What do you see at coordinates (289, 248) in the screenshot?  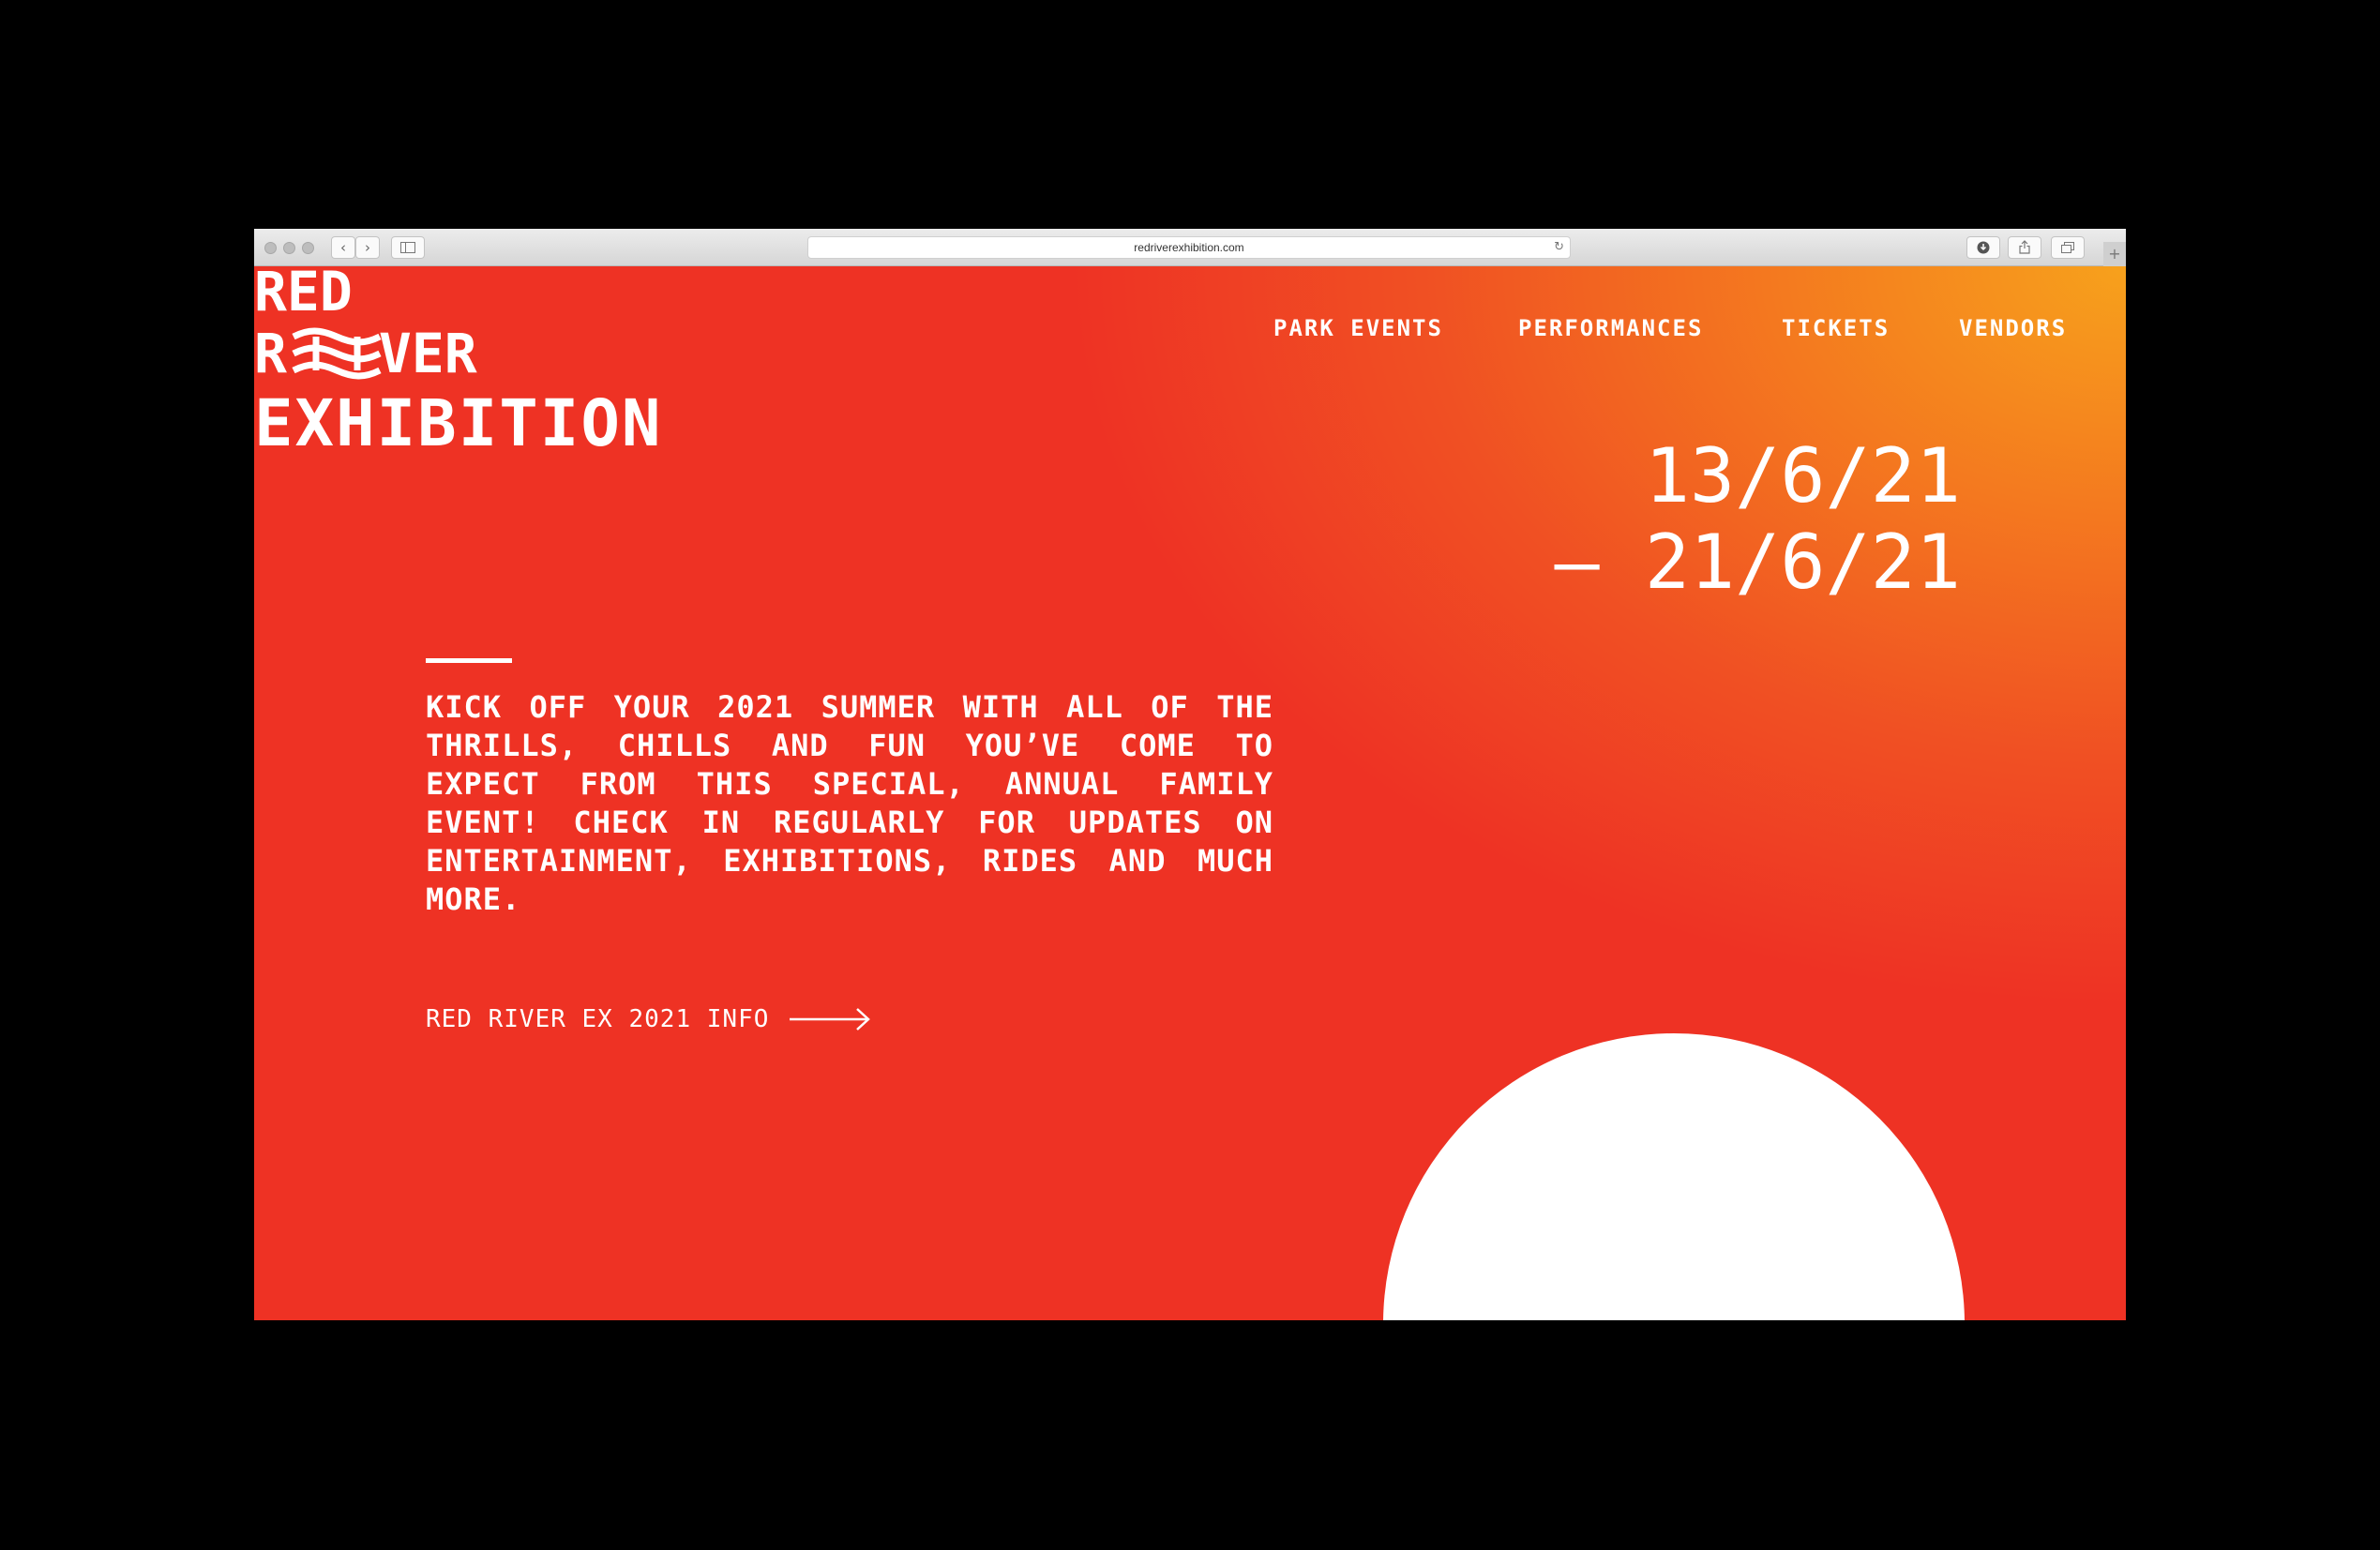 I see `minimize-window-button` at bounding box center [289, 248].